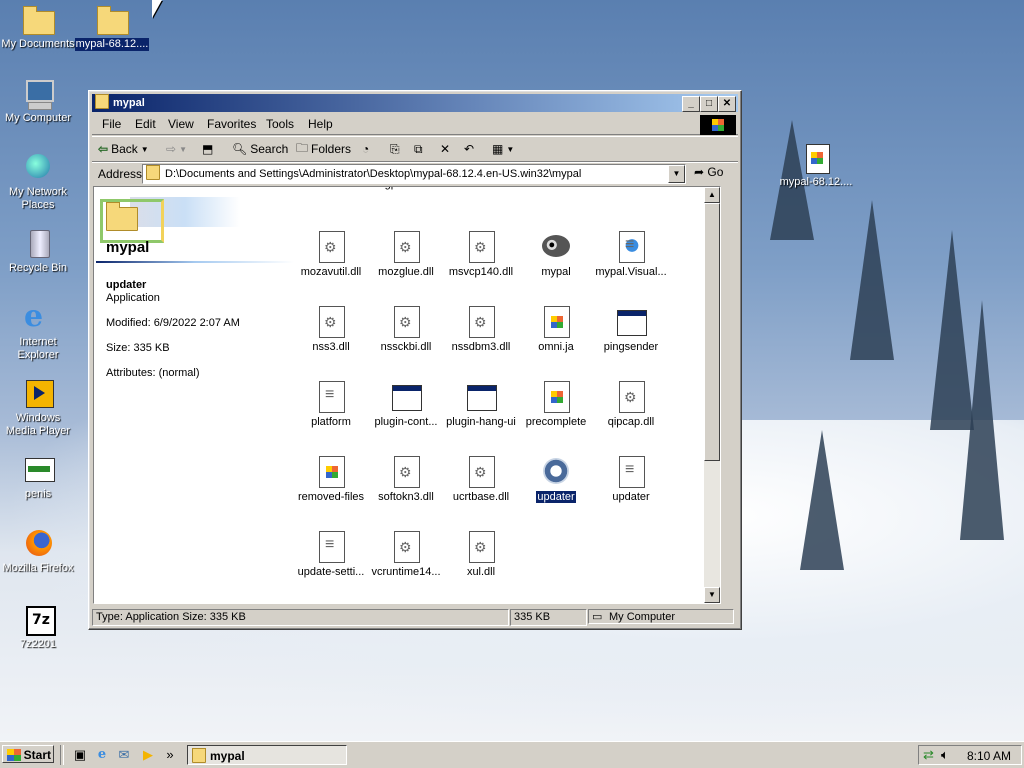 The image size is (1024, 768). I want to click on firefox-icon, so click(38, 544).